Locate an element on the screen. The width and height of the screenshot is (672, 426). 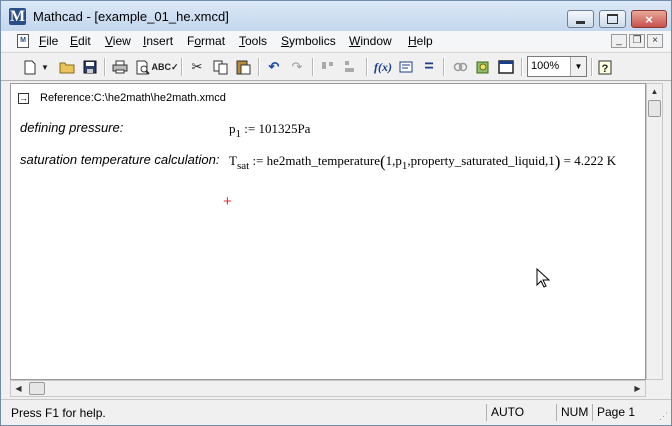
document-restore-button: ❐ is located at coordinates (637, 41).